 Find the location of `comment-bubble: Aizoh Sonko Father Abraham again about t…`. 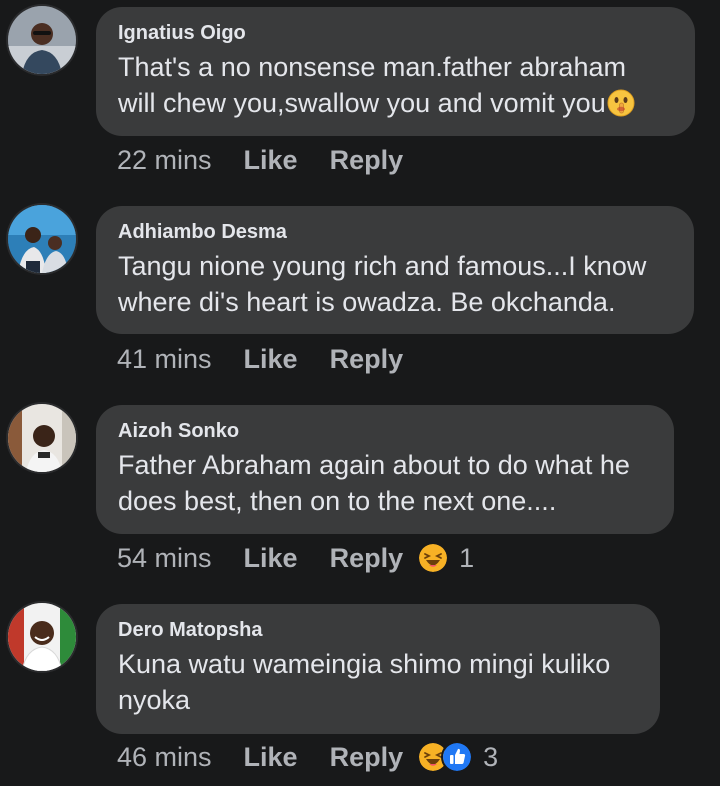

comment-bubble: Aizoh Sonko Father Abraham again about t… is located at coordinates (385, 469).